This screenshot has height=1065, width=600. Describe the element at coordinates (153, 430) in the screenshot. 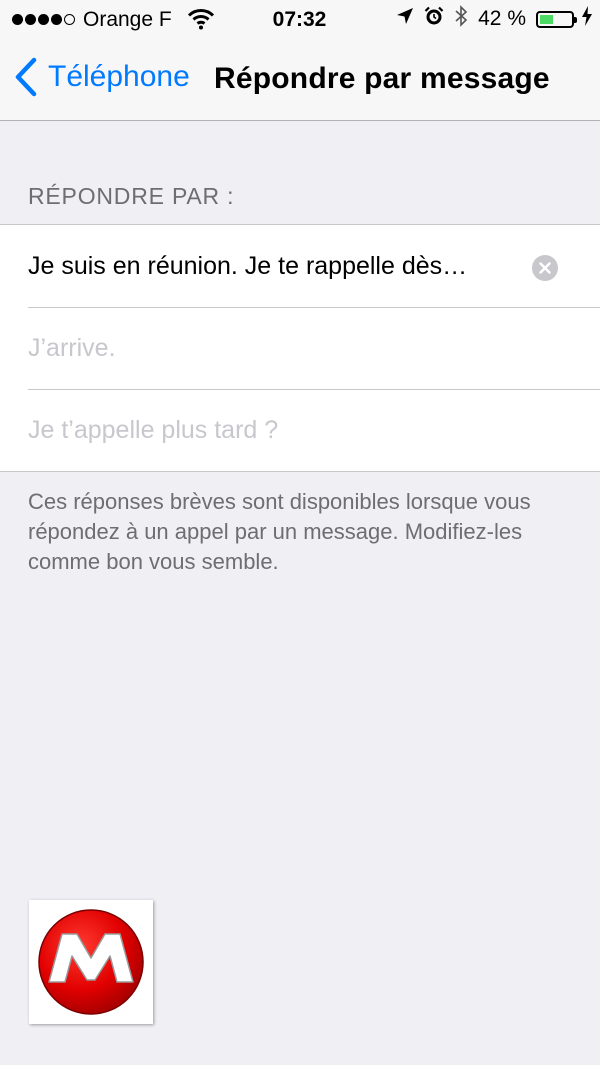

I see `response-field-3: Je t’appelle plus tard ?` at that location.